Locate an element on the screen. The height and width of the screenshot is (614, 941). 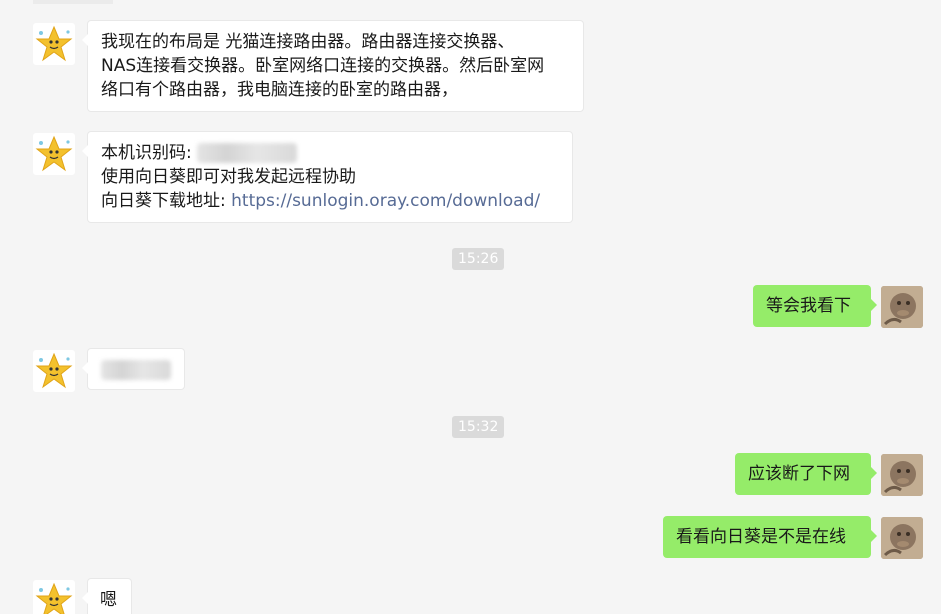
previous-message-edge is located at coordinates (73, 2).